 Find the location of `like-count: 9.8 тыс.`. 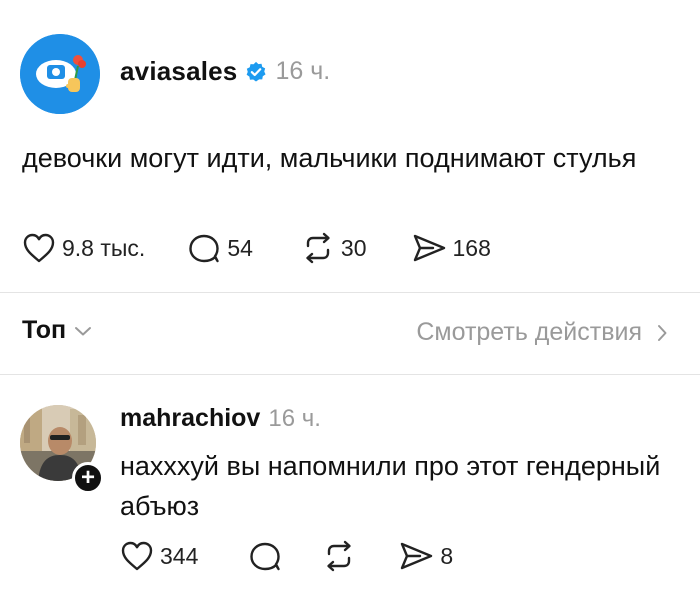

like-count: 9.8 тыс. is located at coordinates (104, 247).